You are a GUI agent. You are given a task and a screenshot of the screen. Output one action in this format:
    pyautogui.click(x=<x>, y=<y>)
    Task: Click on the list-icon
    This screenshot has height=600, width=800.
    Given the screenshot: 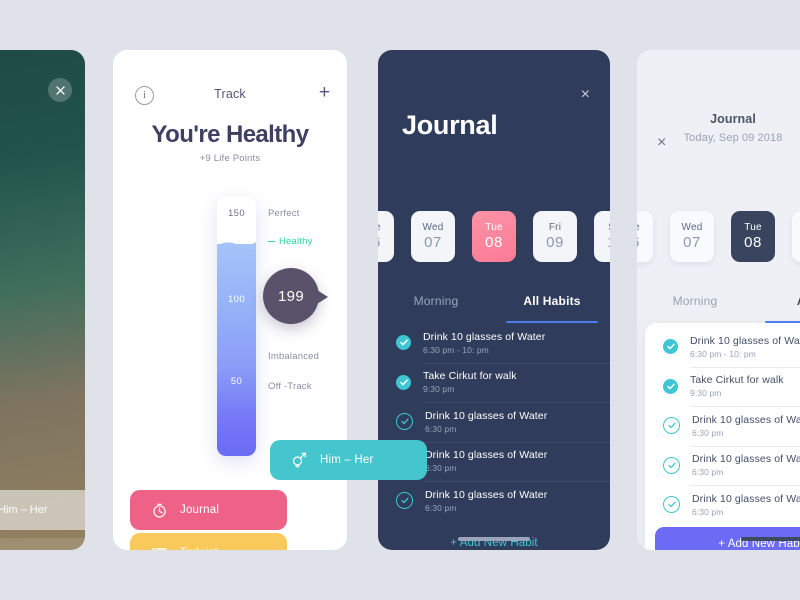 What is the action you would take?
    pyautogui.click(x=159, y=548)
    